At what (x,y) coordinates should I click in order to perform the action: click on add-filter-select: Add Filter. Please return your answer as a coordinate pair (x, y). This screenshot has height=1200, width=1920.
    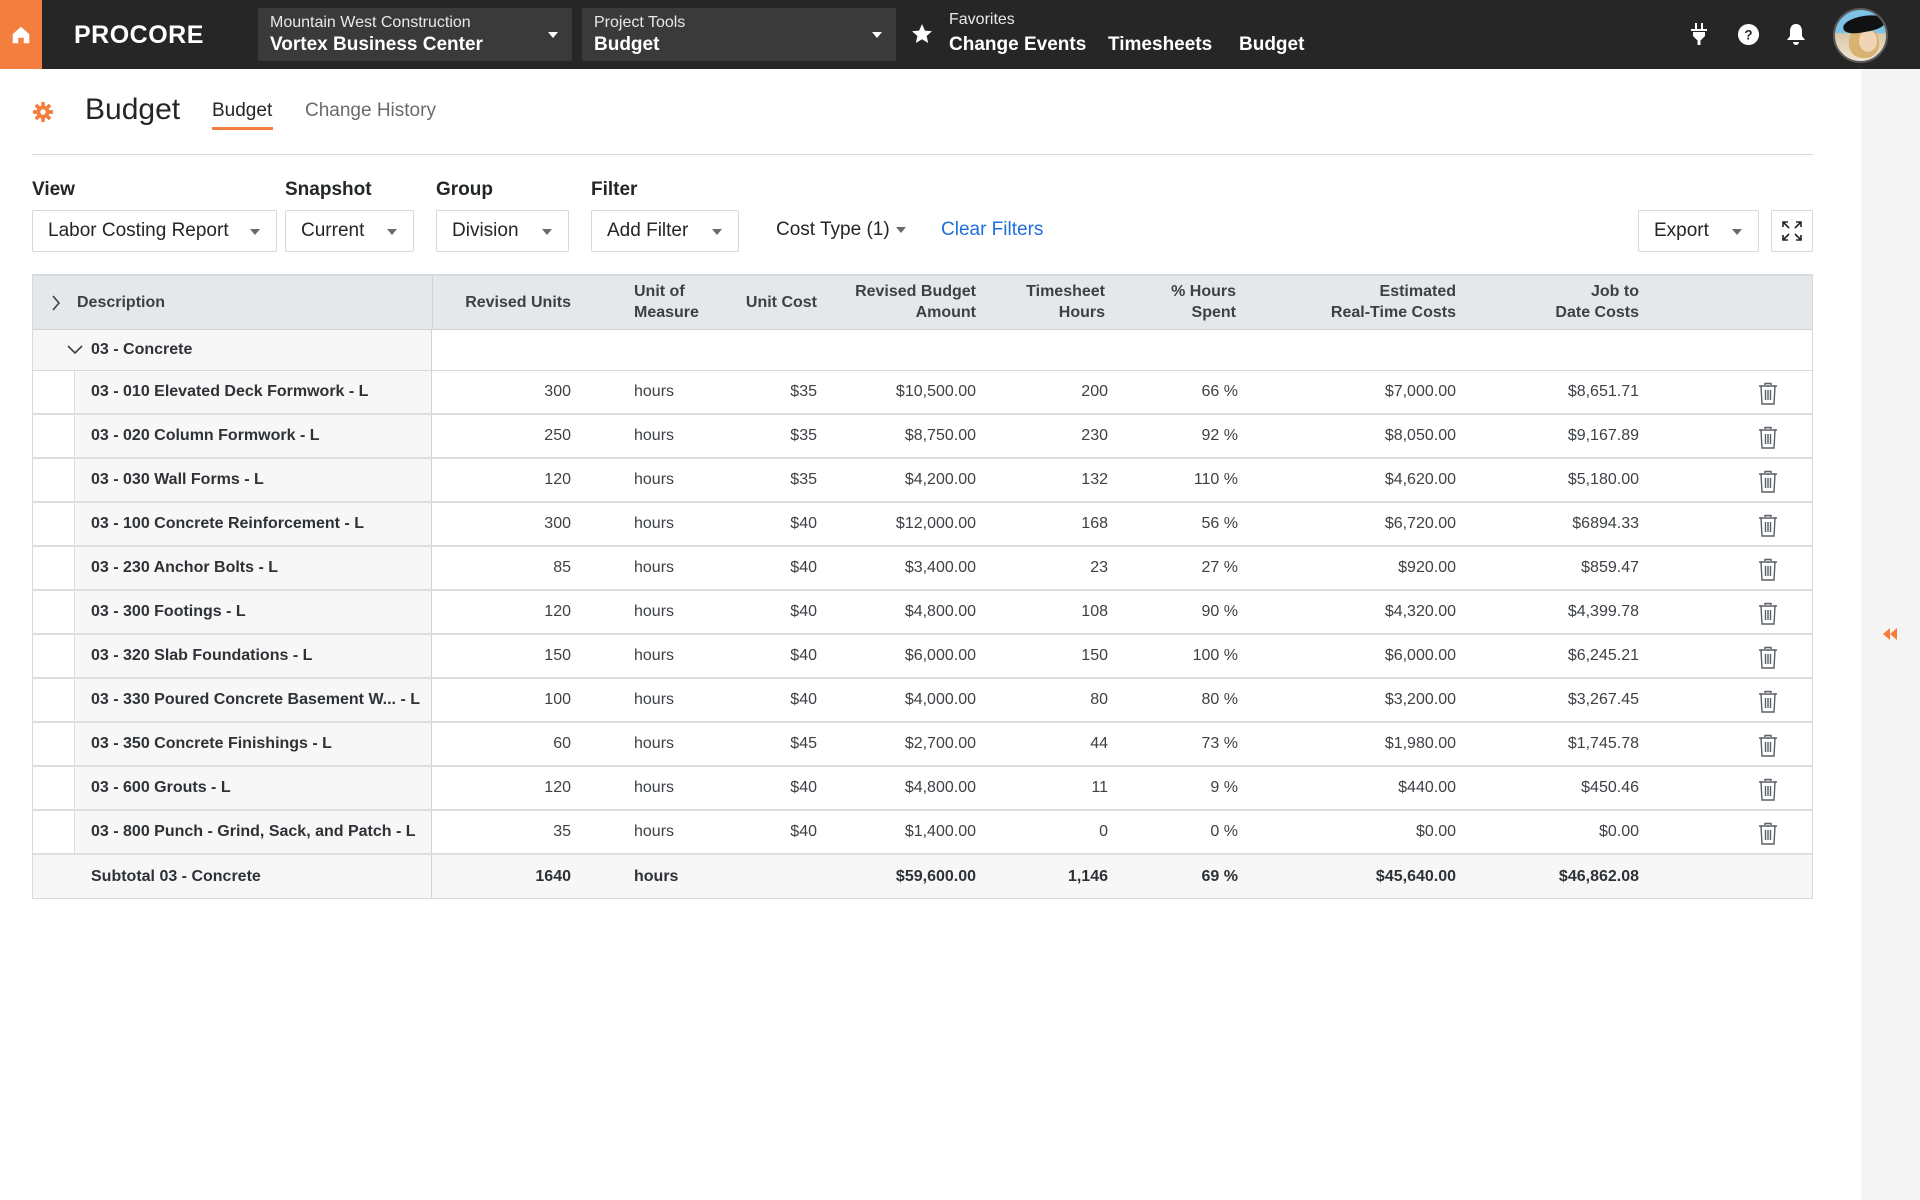
    Looking at the image, I should click on (665, 231).